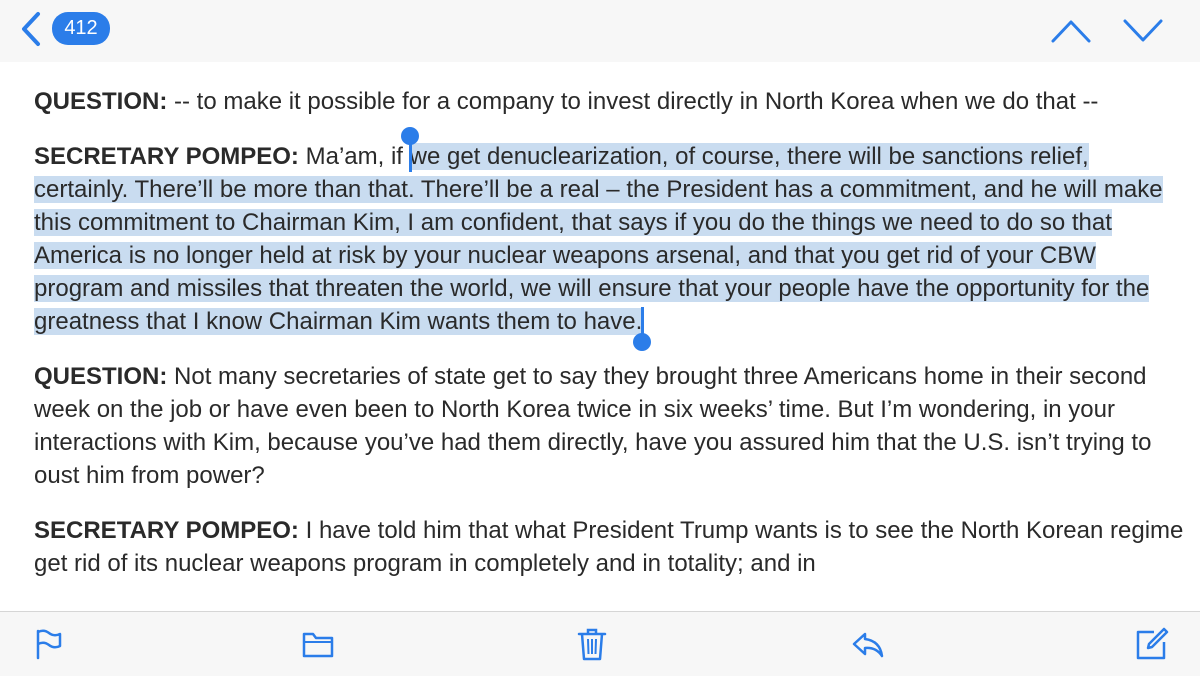 The width and height of the screenshot is (1200, 676). What do you see at coordinates (318, 644) in the screenshot?
I see `folder-icon` at bounding box center [318, 644].